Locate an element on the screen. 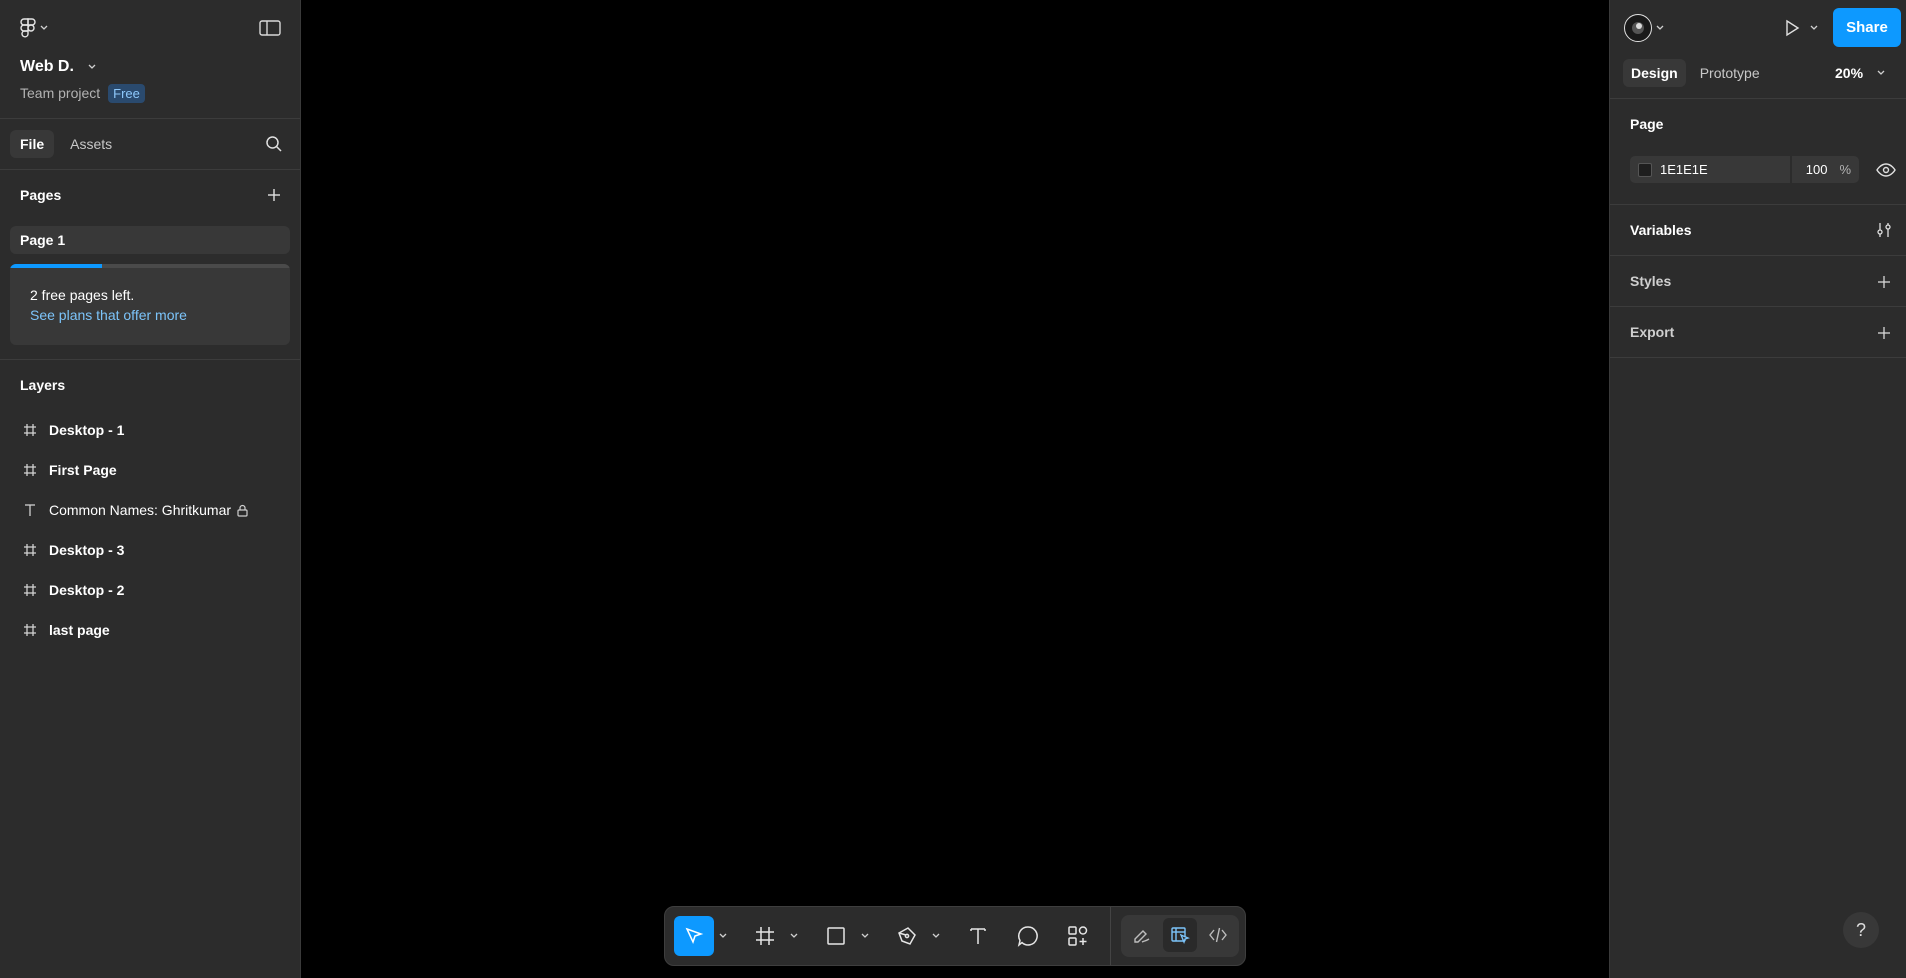 This screenshot has width=1906, height=978. pen-icon is located at coordinates (907, 936).